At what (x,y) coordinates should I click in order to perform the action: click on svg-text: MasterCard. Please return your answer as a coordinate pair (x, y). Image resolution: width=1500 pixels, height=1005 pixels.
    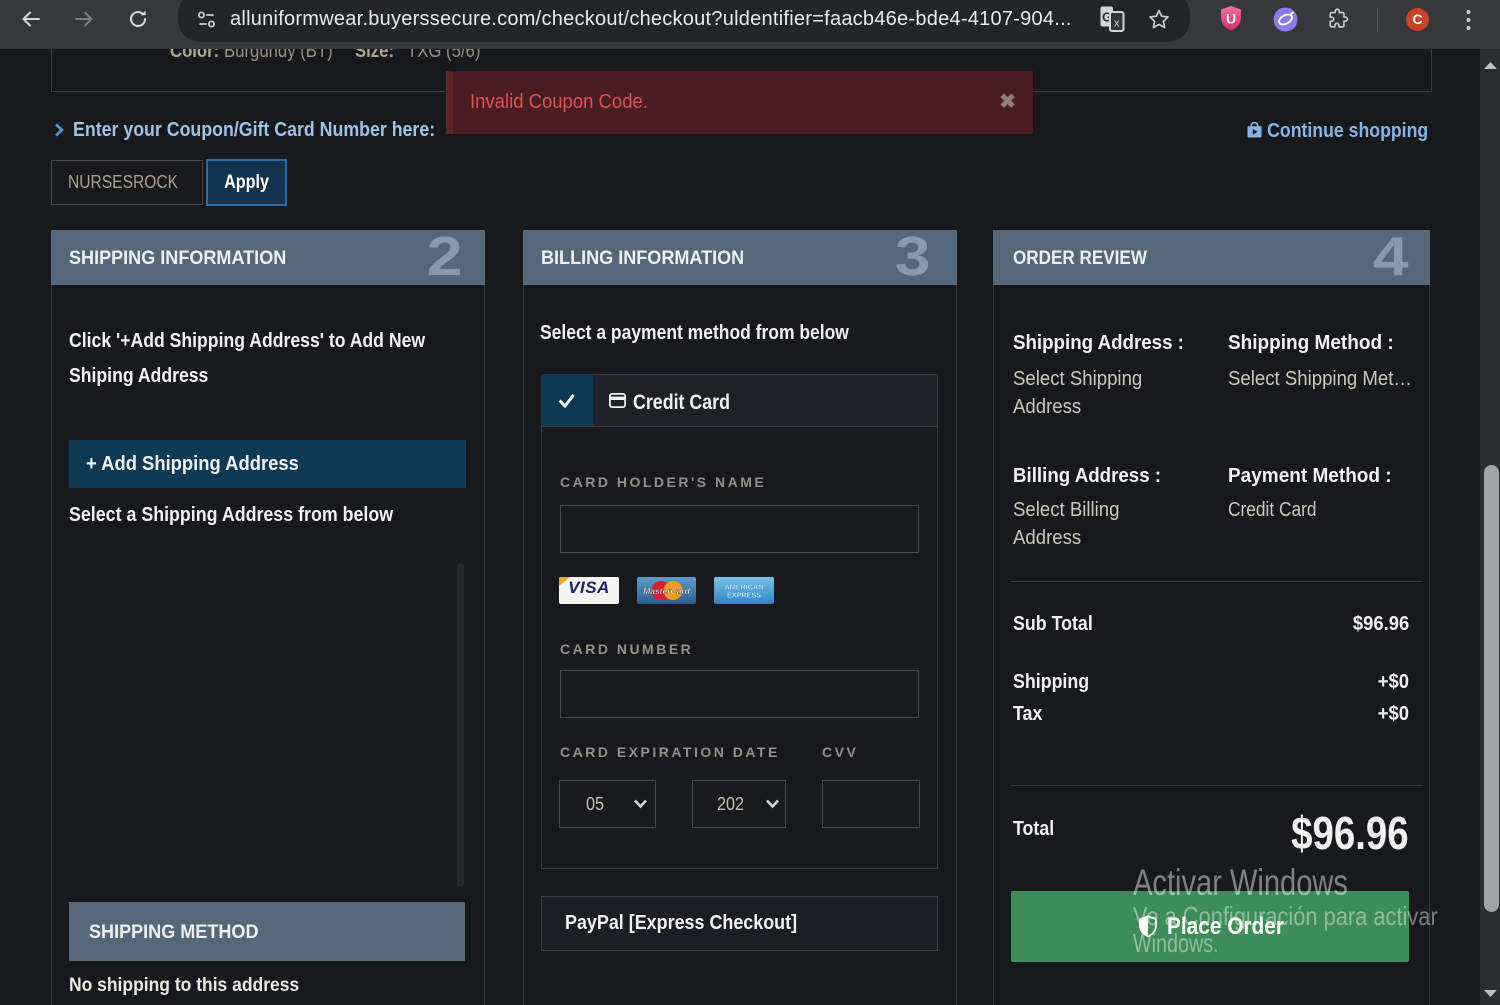
    Looking at the image, I should click on (667, 591).